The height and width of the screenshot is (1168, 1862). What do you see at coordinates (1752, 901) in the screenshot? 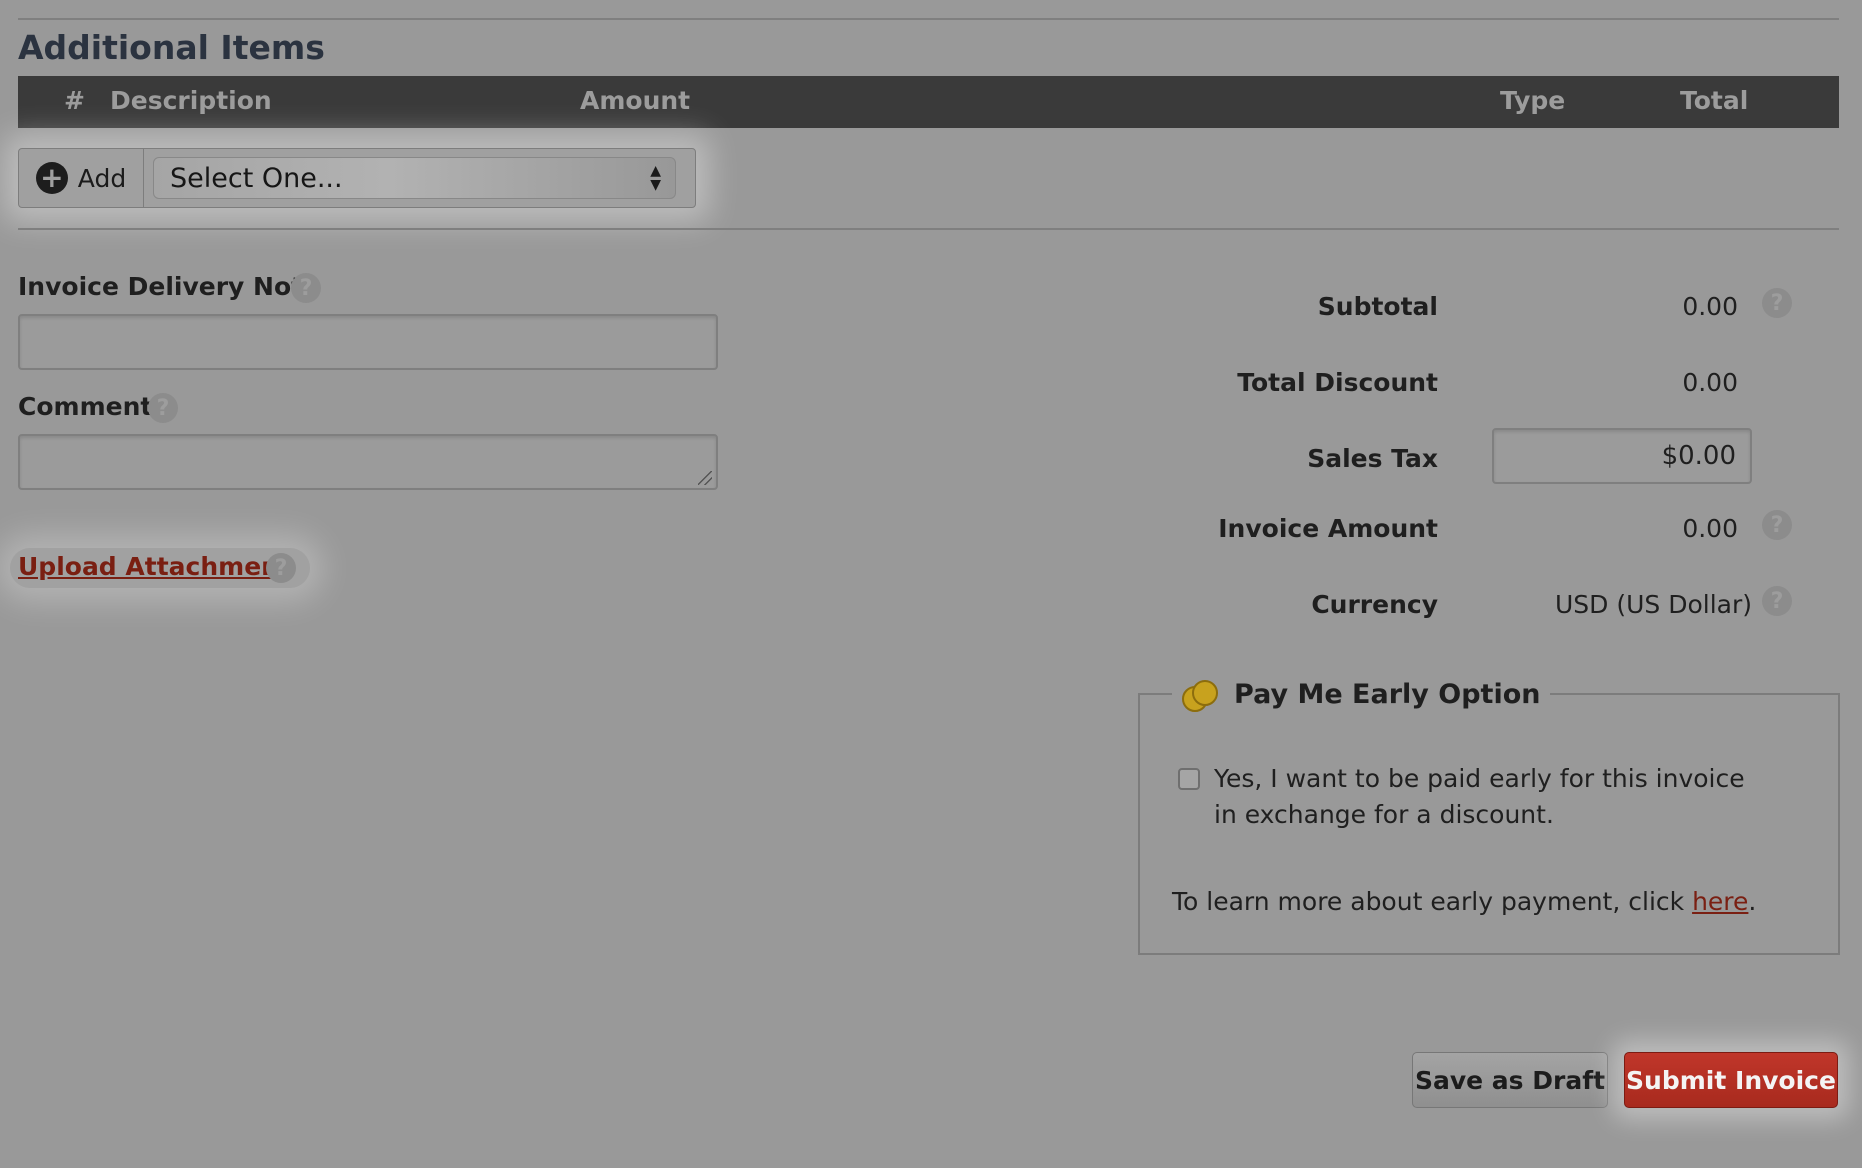
I see `learn-more-suffix: .` at bounding box center [1752, 901].